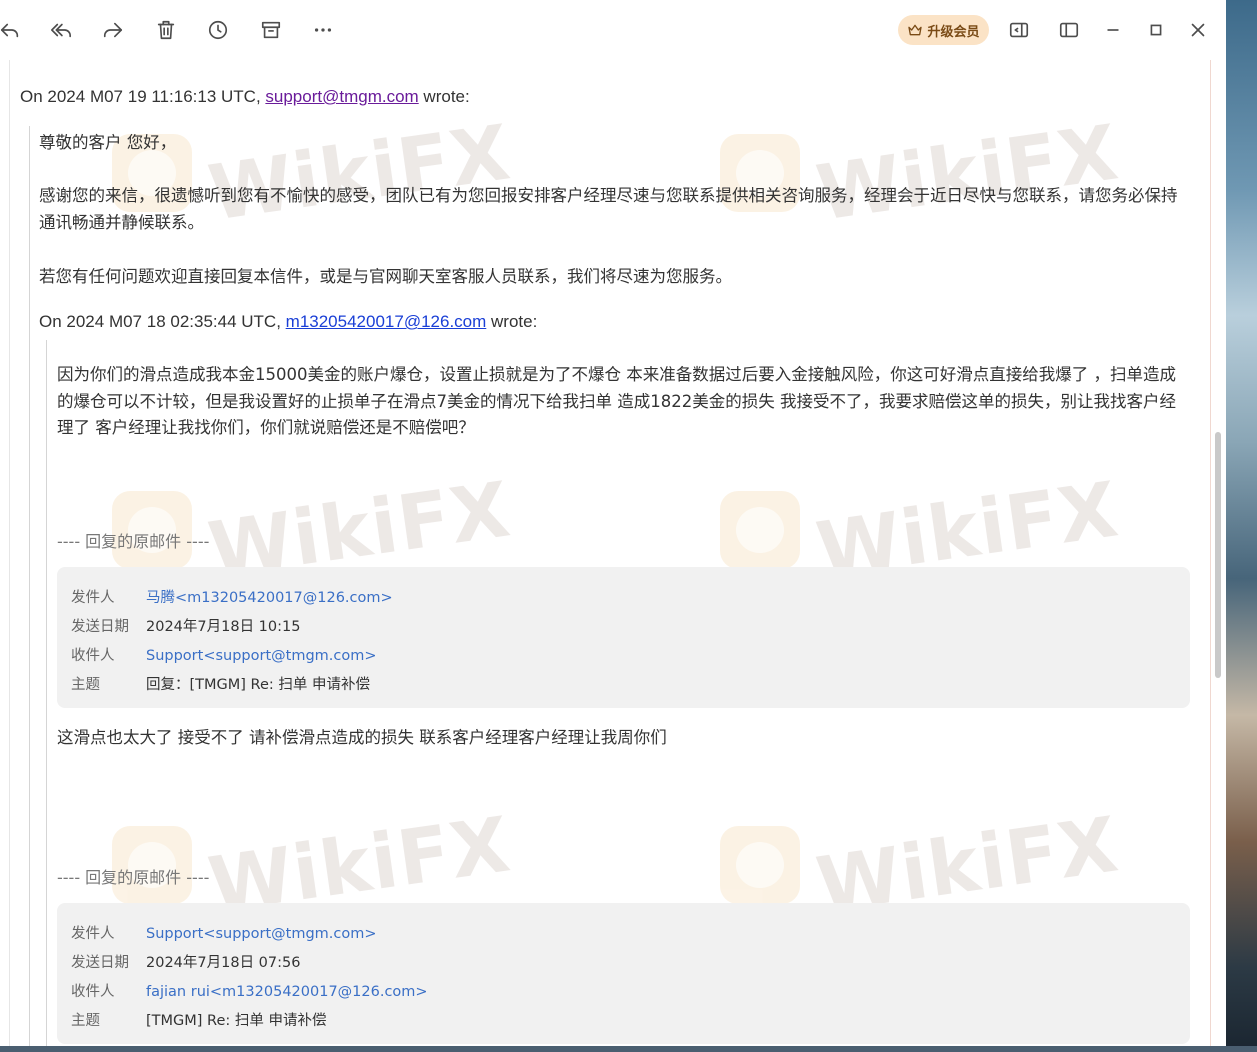  I want to click on header-subject: 主题 回复：[TMGM] Re: 扫单 申请补偿, so click(220, 685).